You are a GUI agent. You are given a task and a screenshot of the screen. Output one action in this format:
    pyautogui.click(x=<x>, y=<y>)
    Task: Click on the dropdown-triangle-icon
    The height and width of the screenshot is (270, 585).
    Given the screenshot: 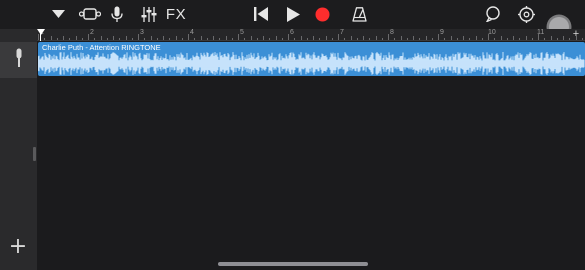 What is the action you would take?
    pyautogui.click(x=58, y=14)
    